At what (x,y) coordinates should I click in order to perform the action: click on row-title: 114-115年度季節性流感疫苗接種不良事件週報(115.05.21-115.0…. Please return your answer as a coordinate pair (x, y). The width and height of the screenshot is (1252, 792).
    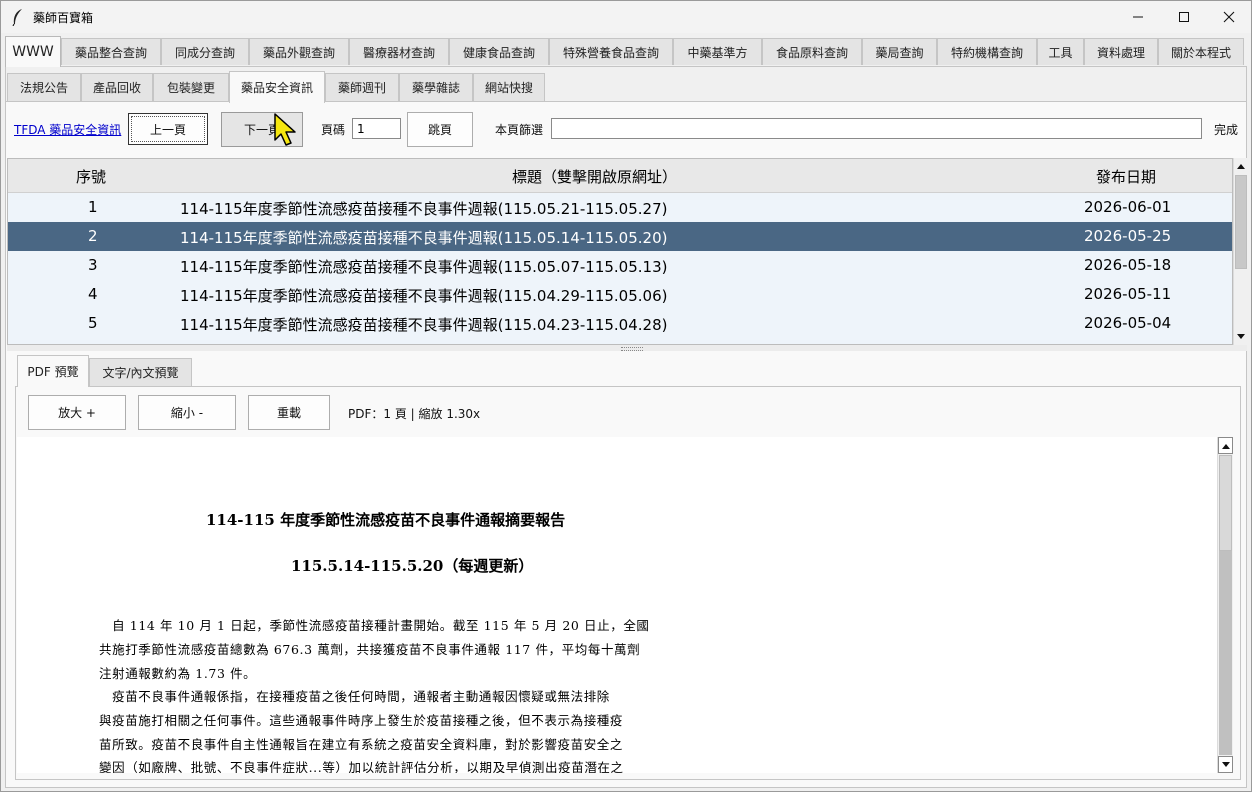
    Looking at the image, I should click on (424, 209).